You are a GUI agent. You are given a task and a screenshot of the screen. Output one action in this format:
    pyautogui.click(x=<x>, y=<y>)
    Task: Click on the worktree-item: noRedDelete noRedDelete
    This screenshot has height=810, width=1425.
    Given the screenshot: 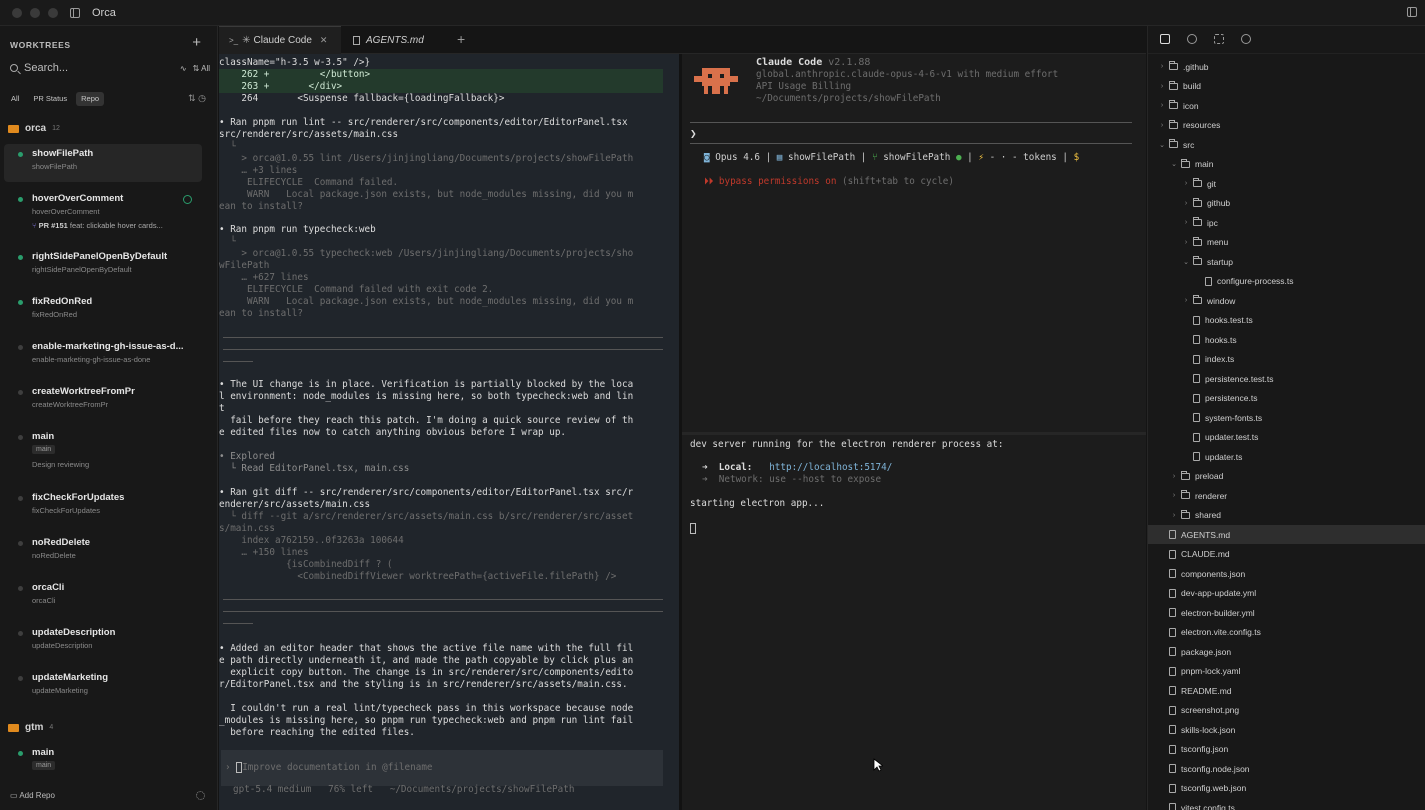 What is the action you would take?
    pyautogui.click(x=103, y=551)
    